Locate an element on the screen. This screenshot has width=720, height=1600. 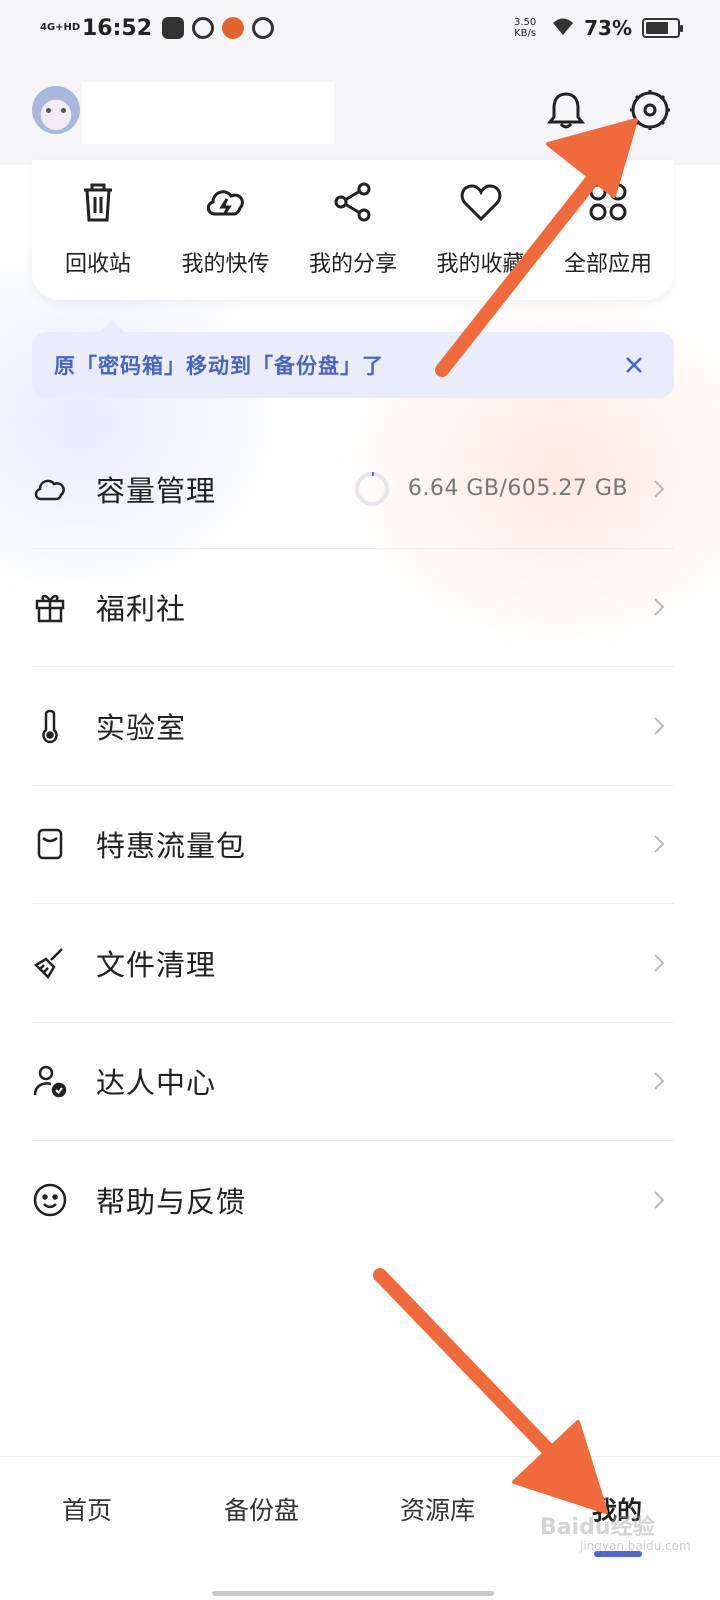
gift-icon is located at coordinates (50, 609).